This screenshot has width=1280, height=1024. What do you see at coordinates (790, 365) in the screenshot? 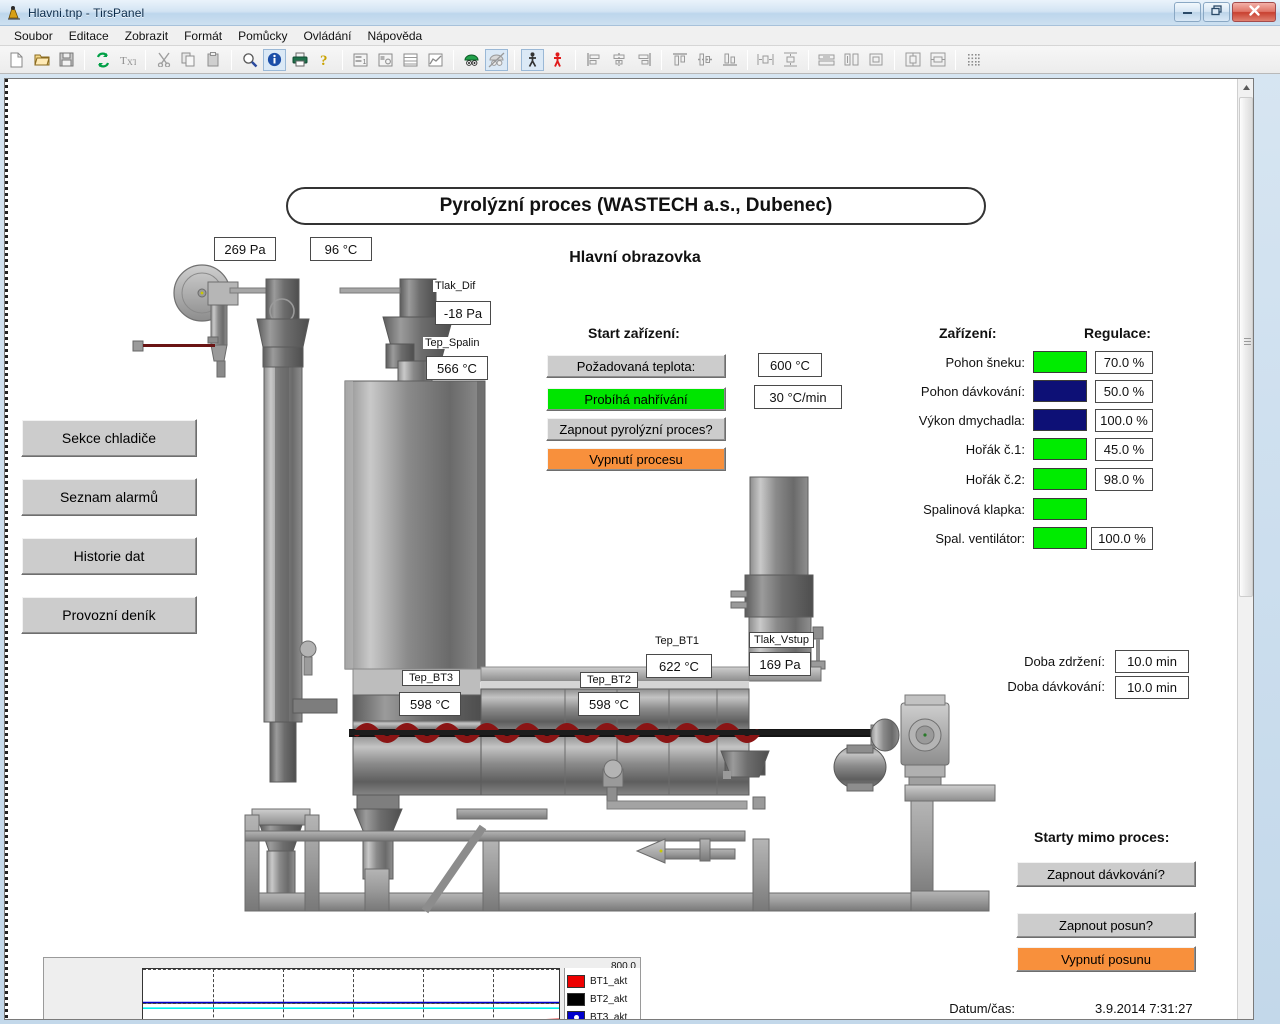
I see `setpoint-temperature-field: 600 °C` at bounding box center [790, 365].